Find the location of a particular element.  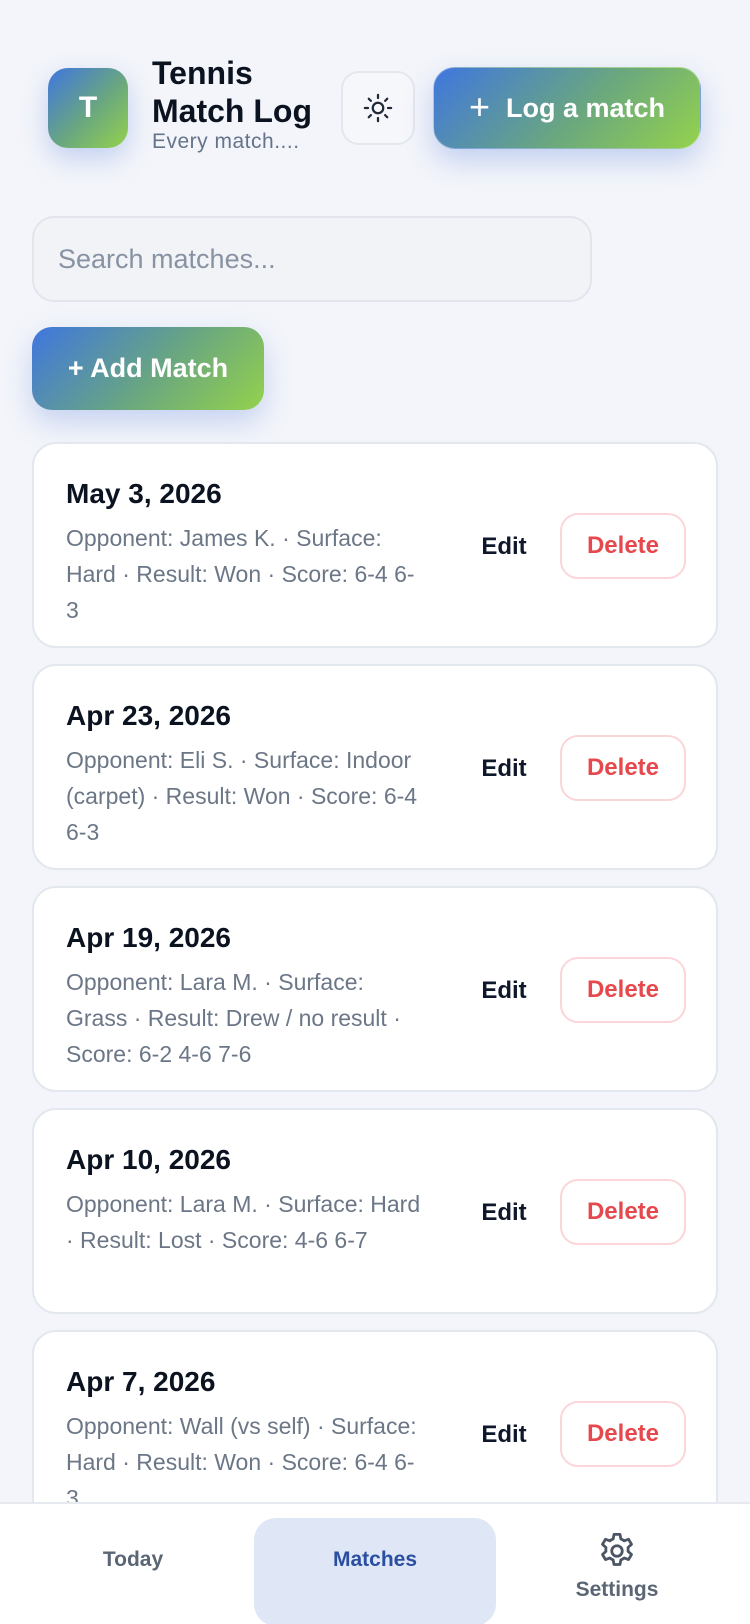

match-date: Apr 19, 2026 is located at coordinates (148, 937).